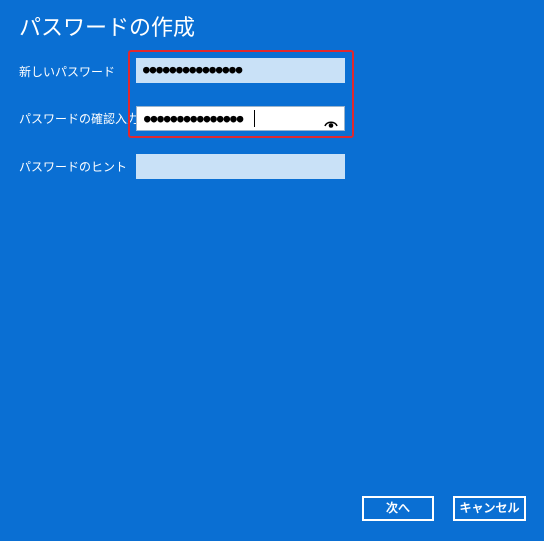  I want to click on confirm-password-label: パスワードの確認入力, so click(79, 119).